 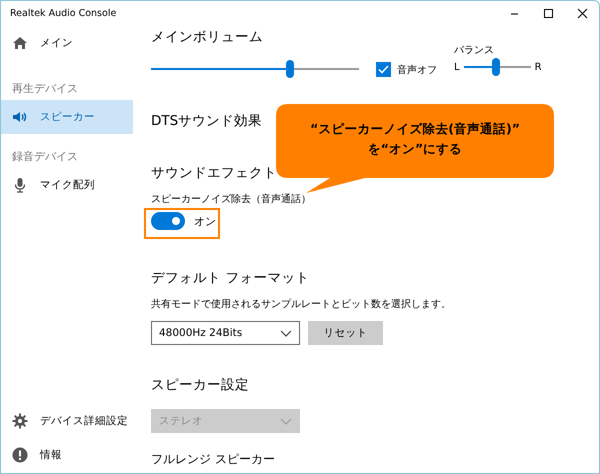 I want to click on left-label: L, so click(x=457, y=67).